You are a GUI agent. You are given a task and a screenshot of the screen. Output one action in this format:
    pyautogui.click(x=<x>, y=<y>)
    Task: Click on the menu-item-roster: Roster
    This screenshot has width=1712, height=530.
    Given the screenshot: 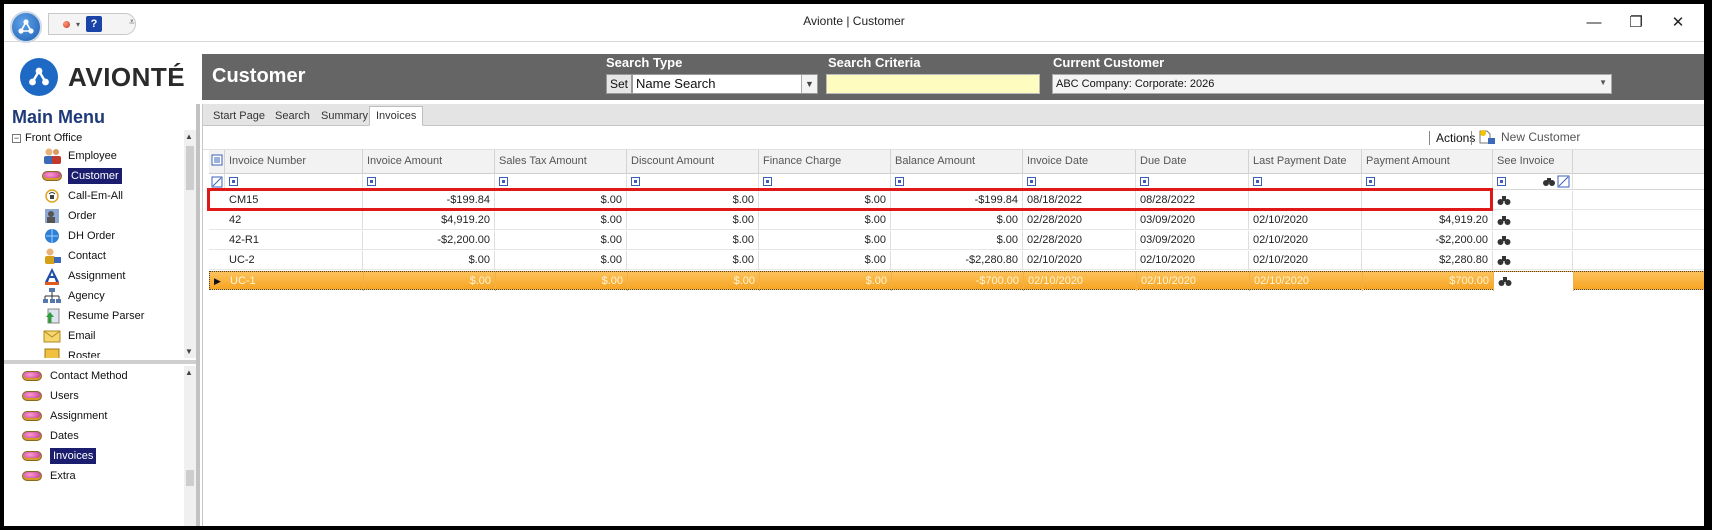 What is the action you would take?
    pyautogui.click(x=71, y=352)
    